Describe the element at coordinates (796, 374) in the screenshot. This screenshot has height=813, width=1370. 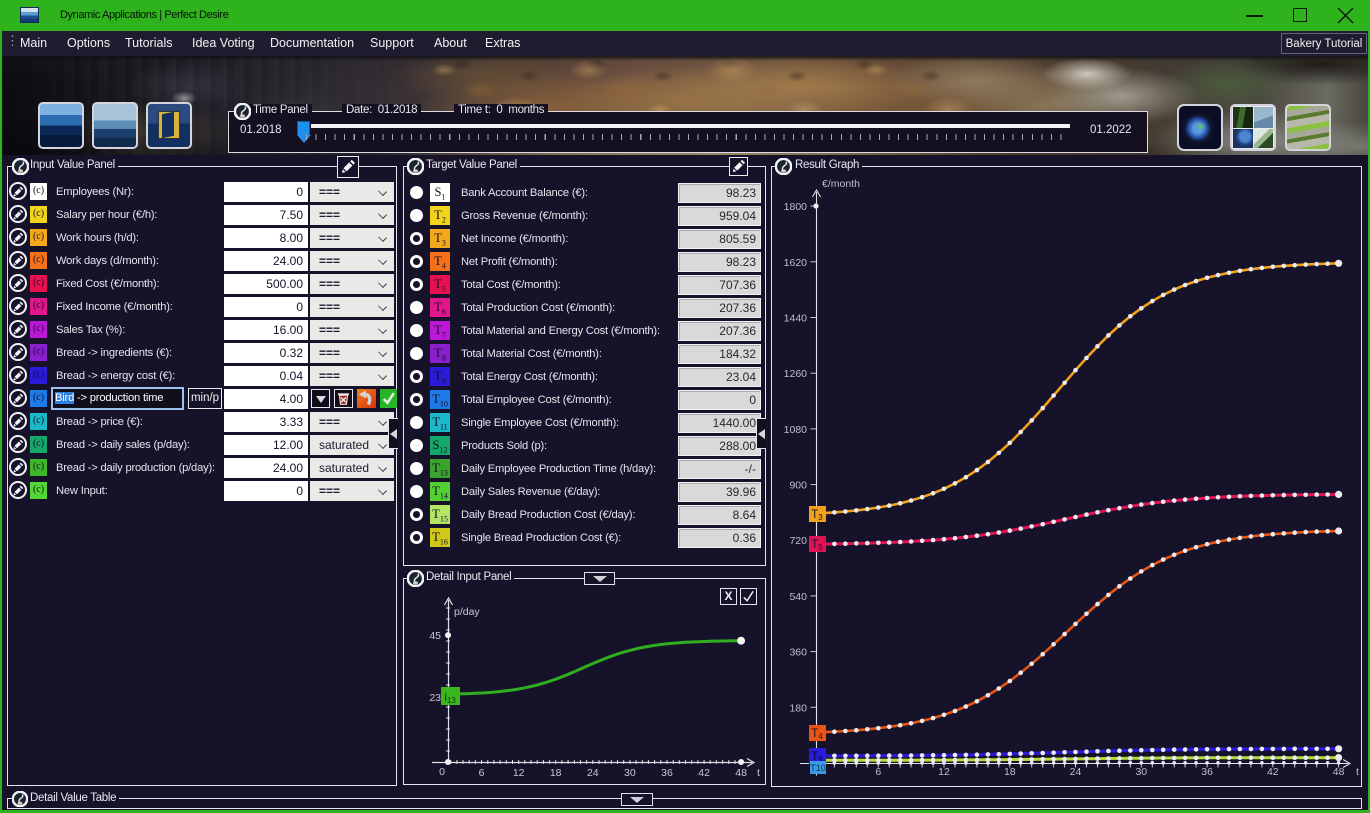
I see `svg-text: 1260` at that location.